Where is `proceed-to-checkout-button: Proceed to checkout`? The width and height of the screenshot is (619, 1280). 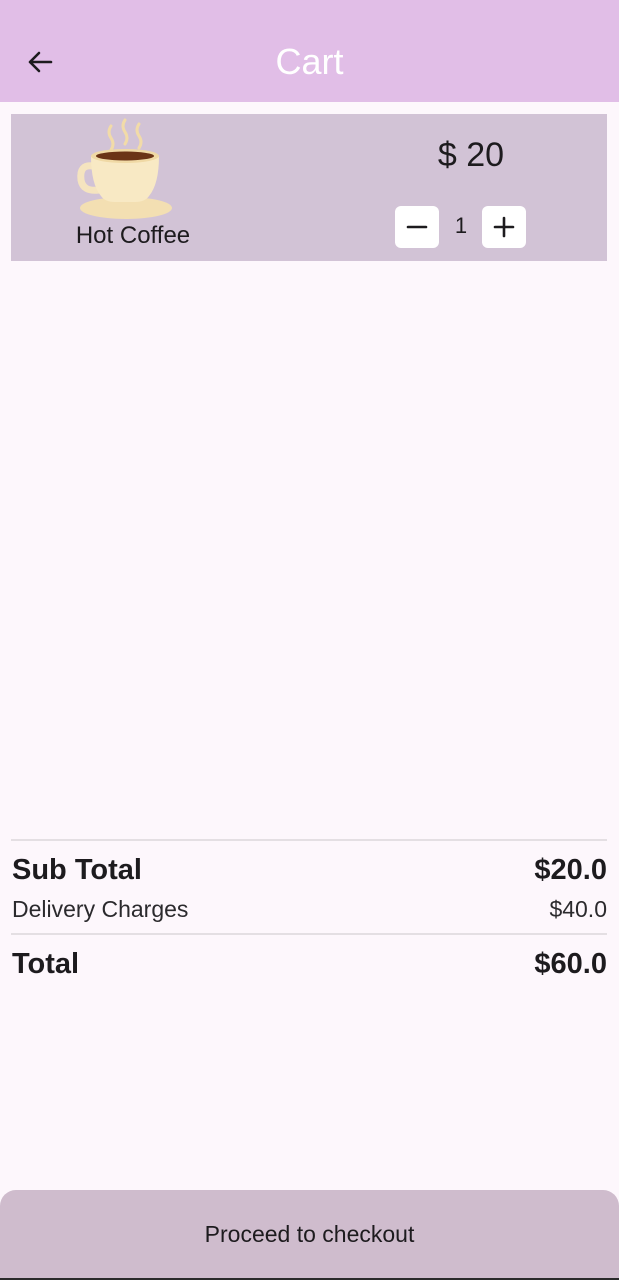
proceed-to-checkout-button: Proceed to checkout is located at coordinates (309, 1234).